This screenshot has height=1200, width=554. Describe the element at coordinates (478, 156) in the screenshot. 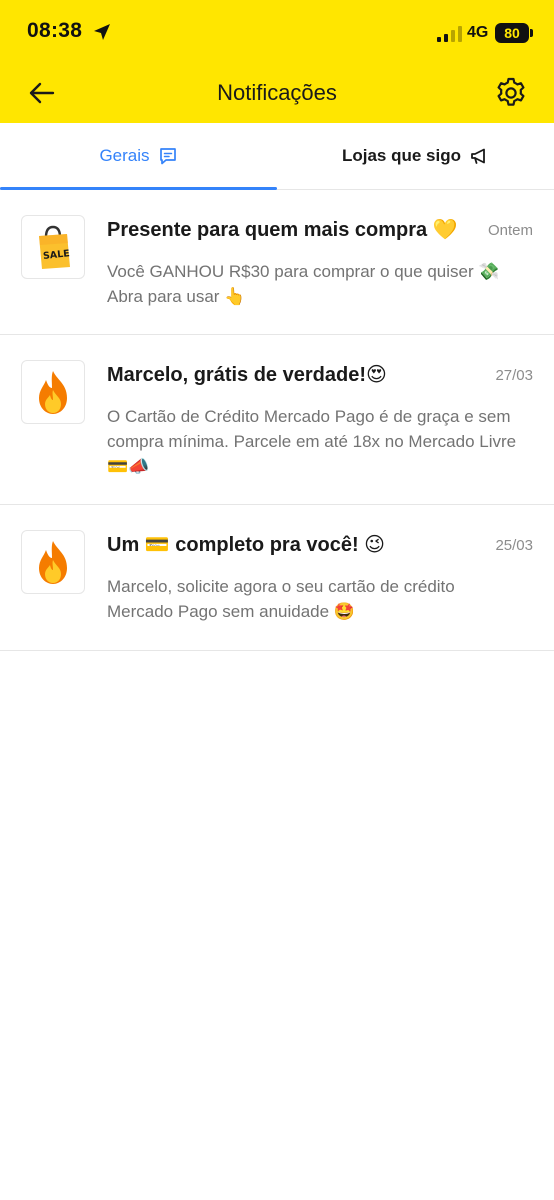

I see `megaphone-icon` at that location.